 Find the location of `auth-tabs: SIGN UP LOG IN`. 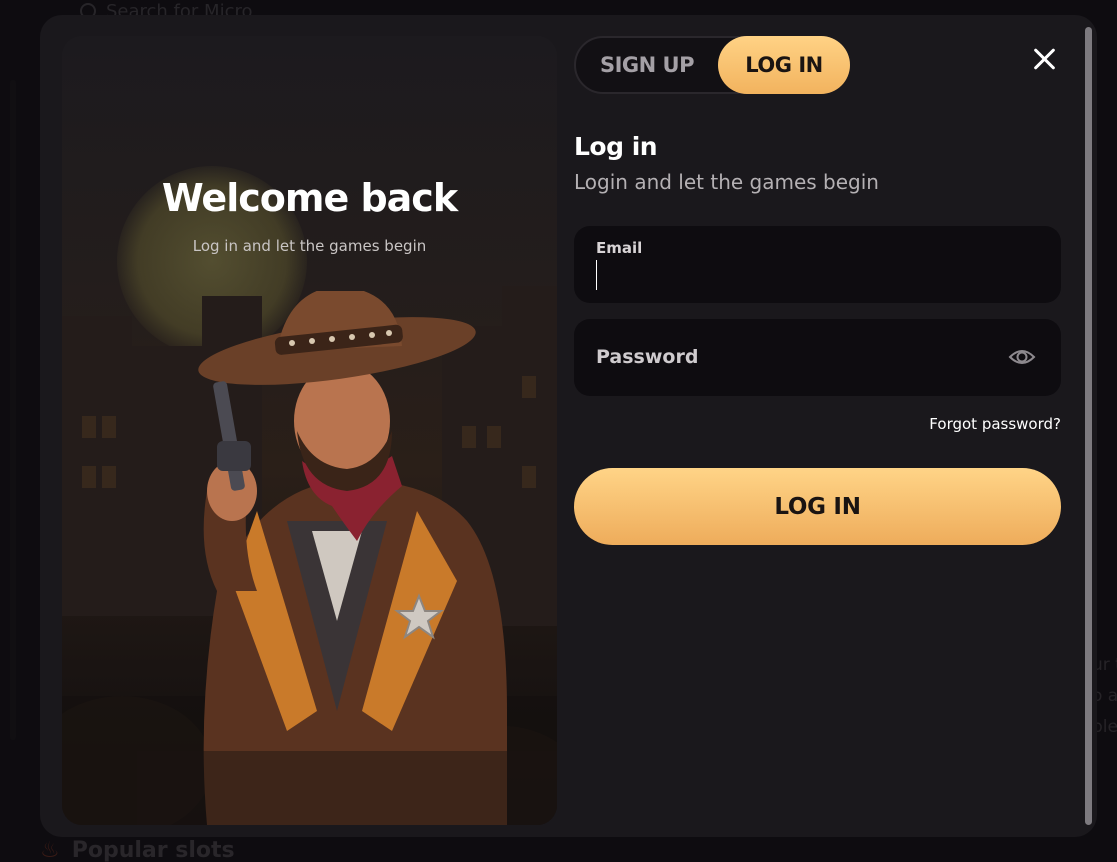

auth-tabs: SIGN UP LOG IN is located at coordinates (712, 65).